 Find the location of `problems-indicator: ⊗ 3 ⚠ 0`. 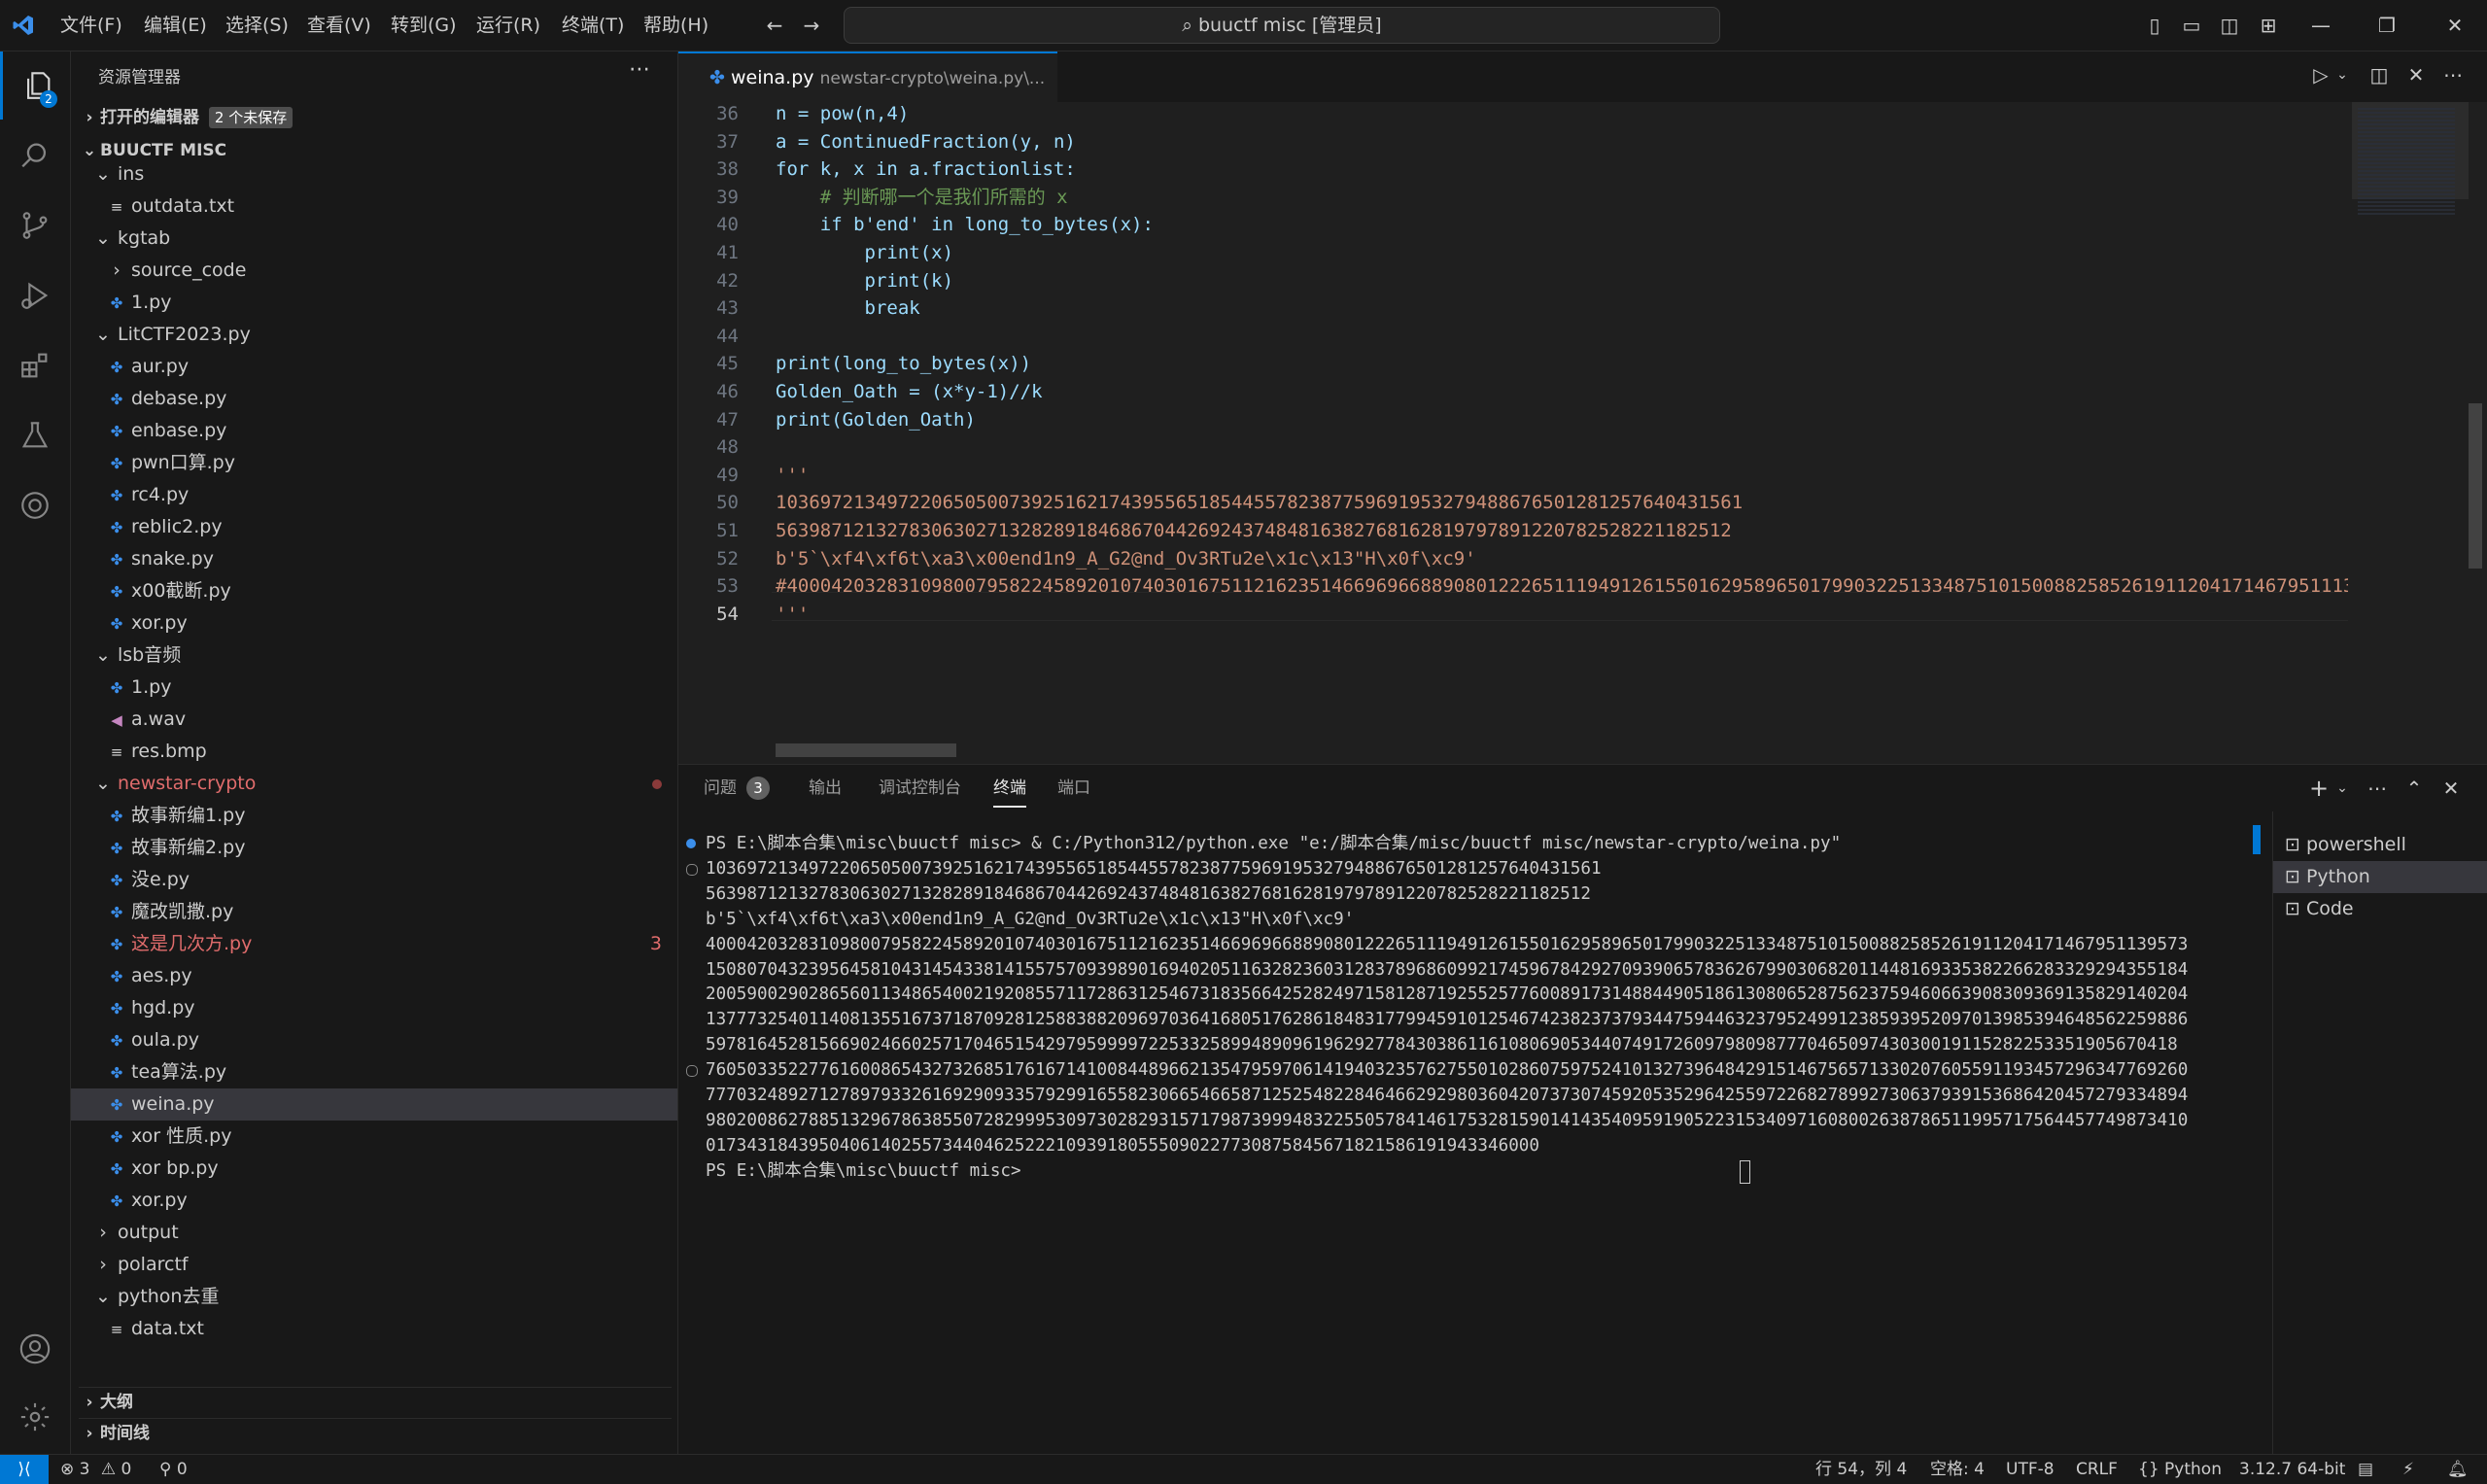

problems-indicator: ⊗ 3 ⚠ 0 is located at coordinates (95, 1469).